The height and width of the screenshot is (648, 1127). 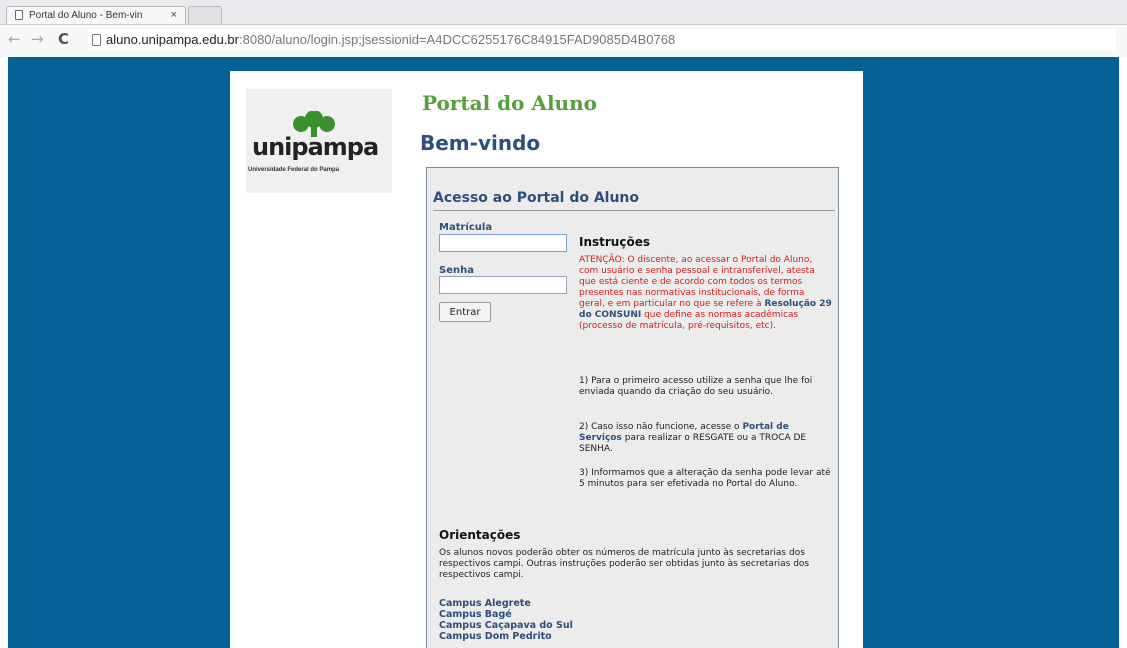 I want to click on instructions-title: Instruções, so click(x=614, y=242).